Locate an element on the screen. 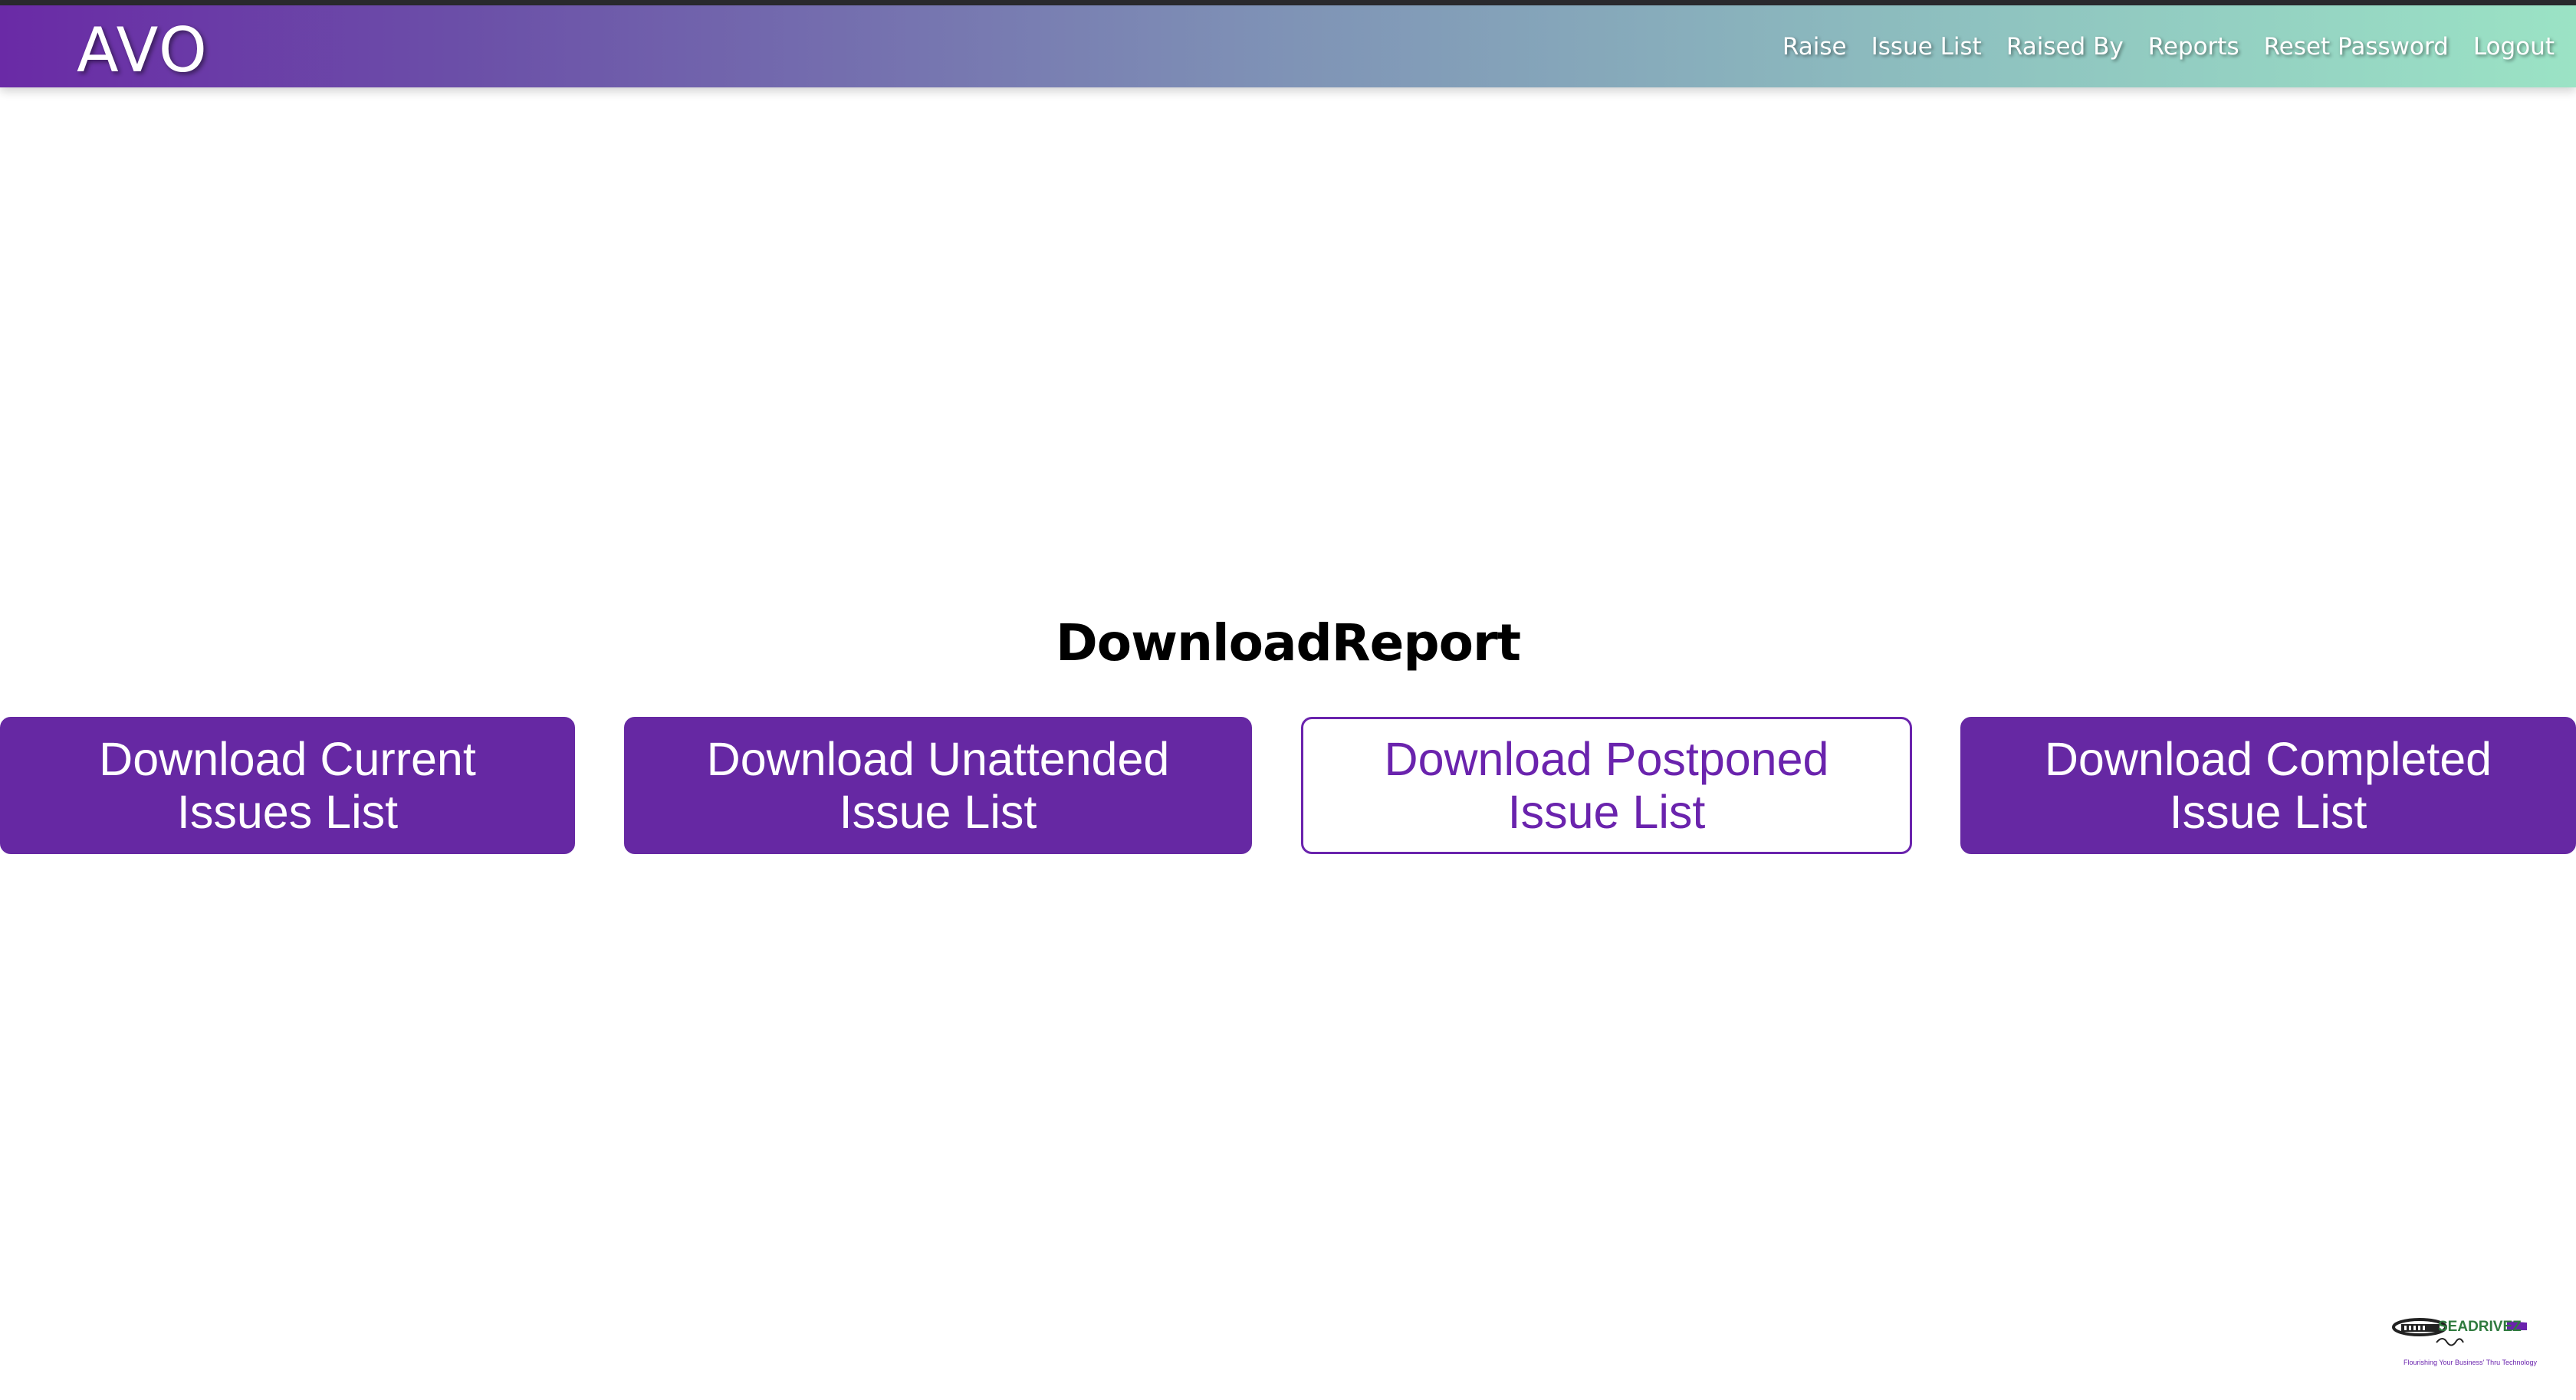 The width and height of the screenshot is (2576, 1400). button-label: Download Postponed Issue List is located at coordinates (1607, 786).